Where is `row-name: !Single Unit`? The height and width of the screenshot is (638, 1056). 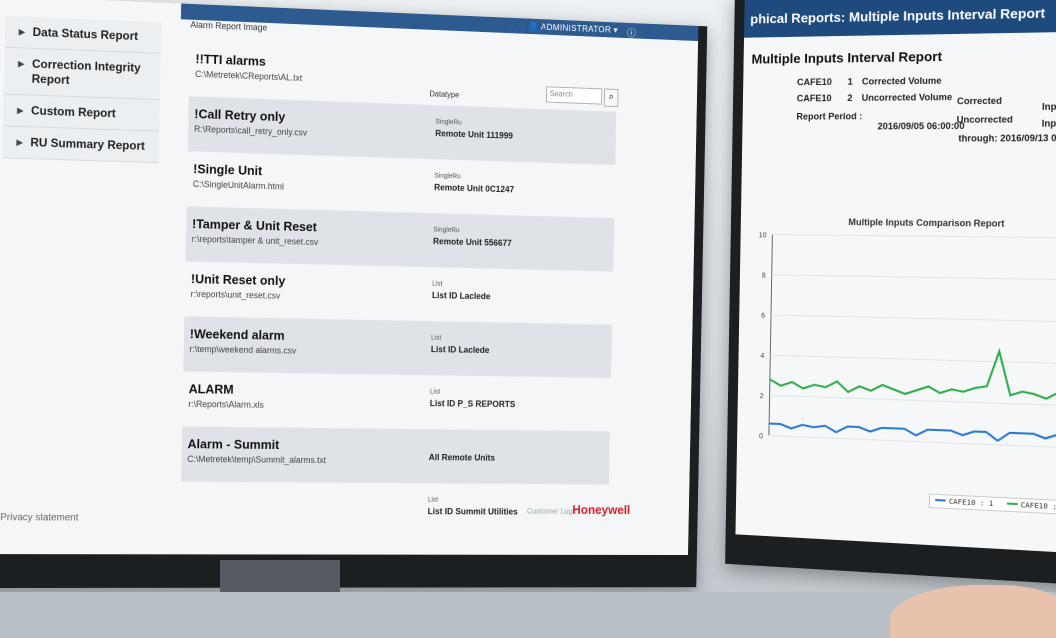 row-name: !Single Unit is located at coordinates (228, 170).